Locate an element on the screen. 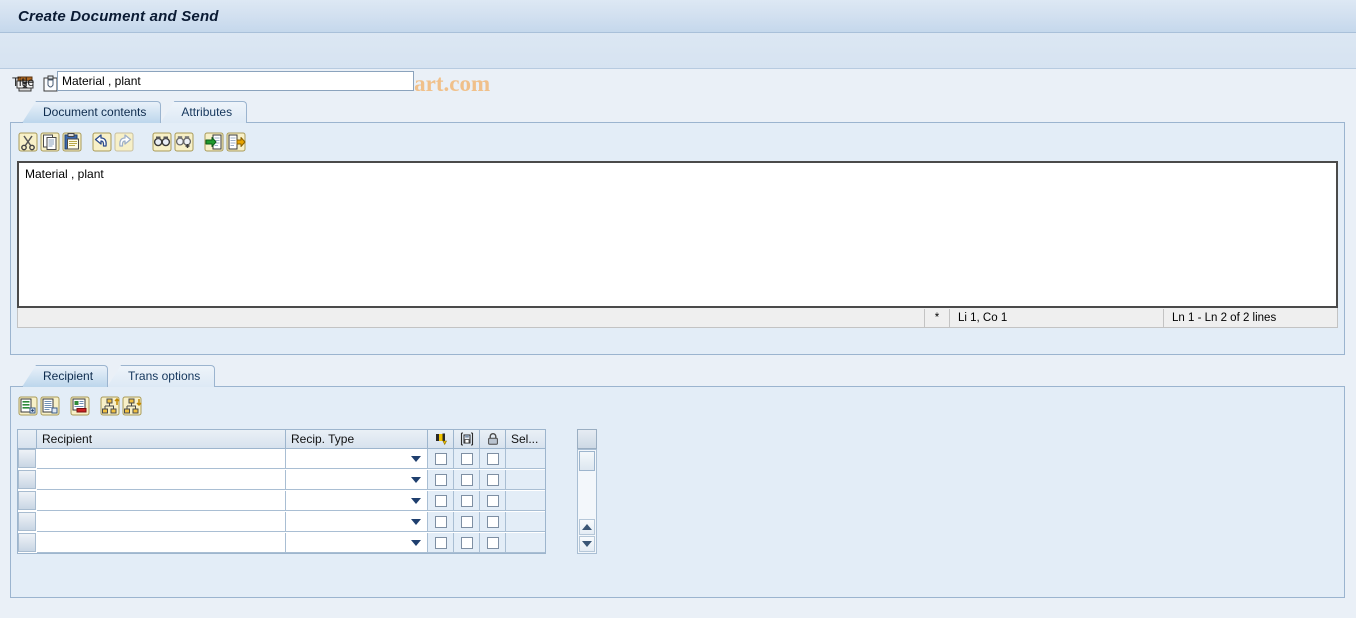  tab-recipient: Recipient is located at coordinates (65, 376).